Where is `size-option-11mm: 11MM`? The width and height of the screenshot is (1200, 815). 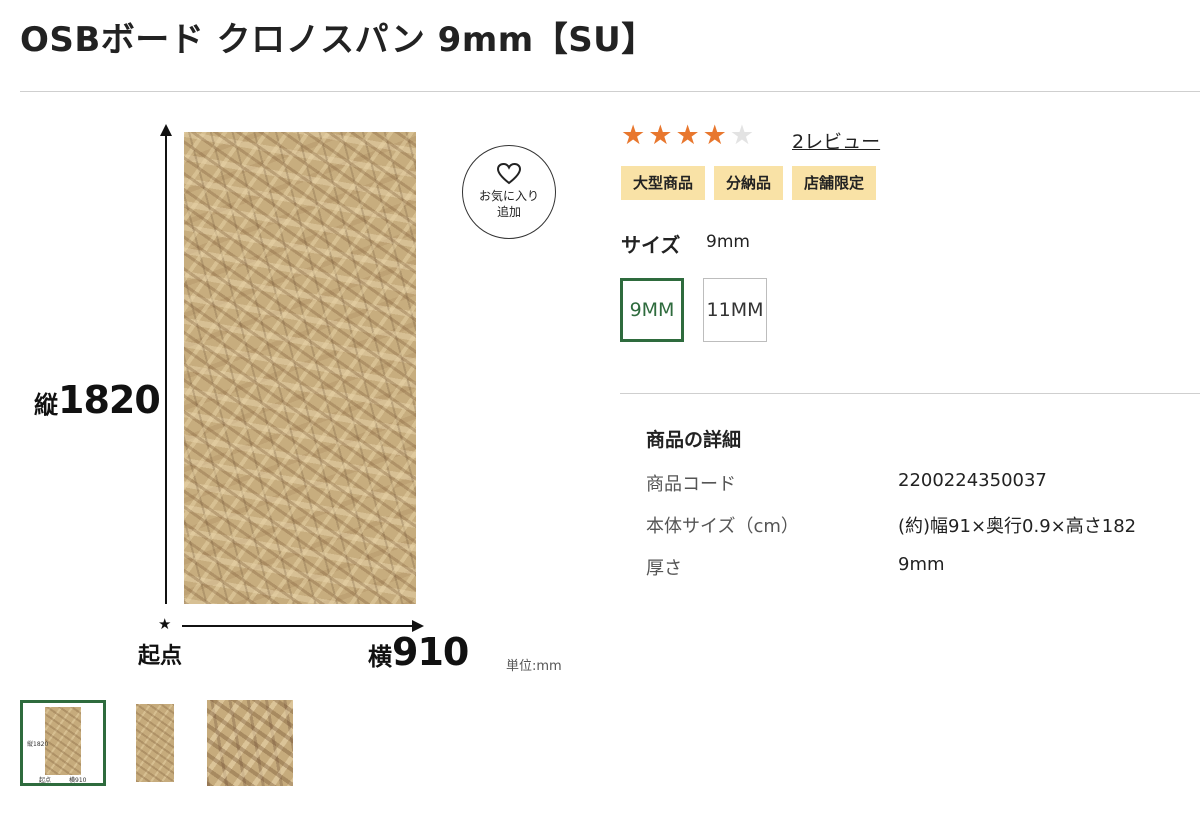
size-option-11mm: 11MM is located at coordinates (735, 310).